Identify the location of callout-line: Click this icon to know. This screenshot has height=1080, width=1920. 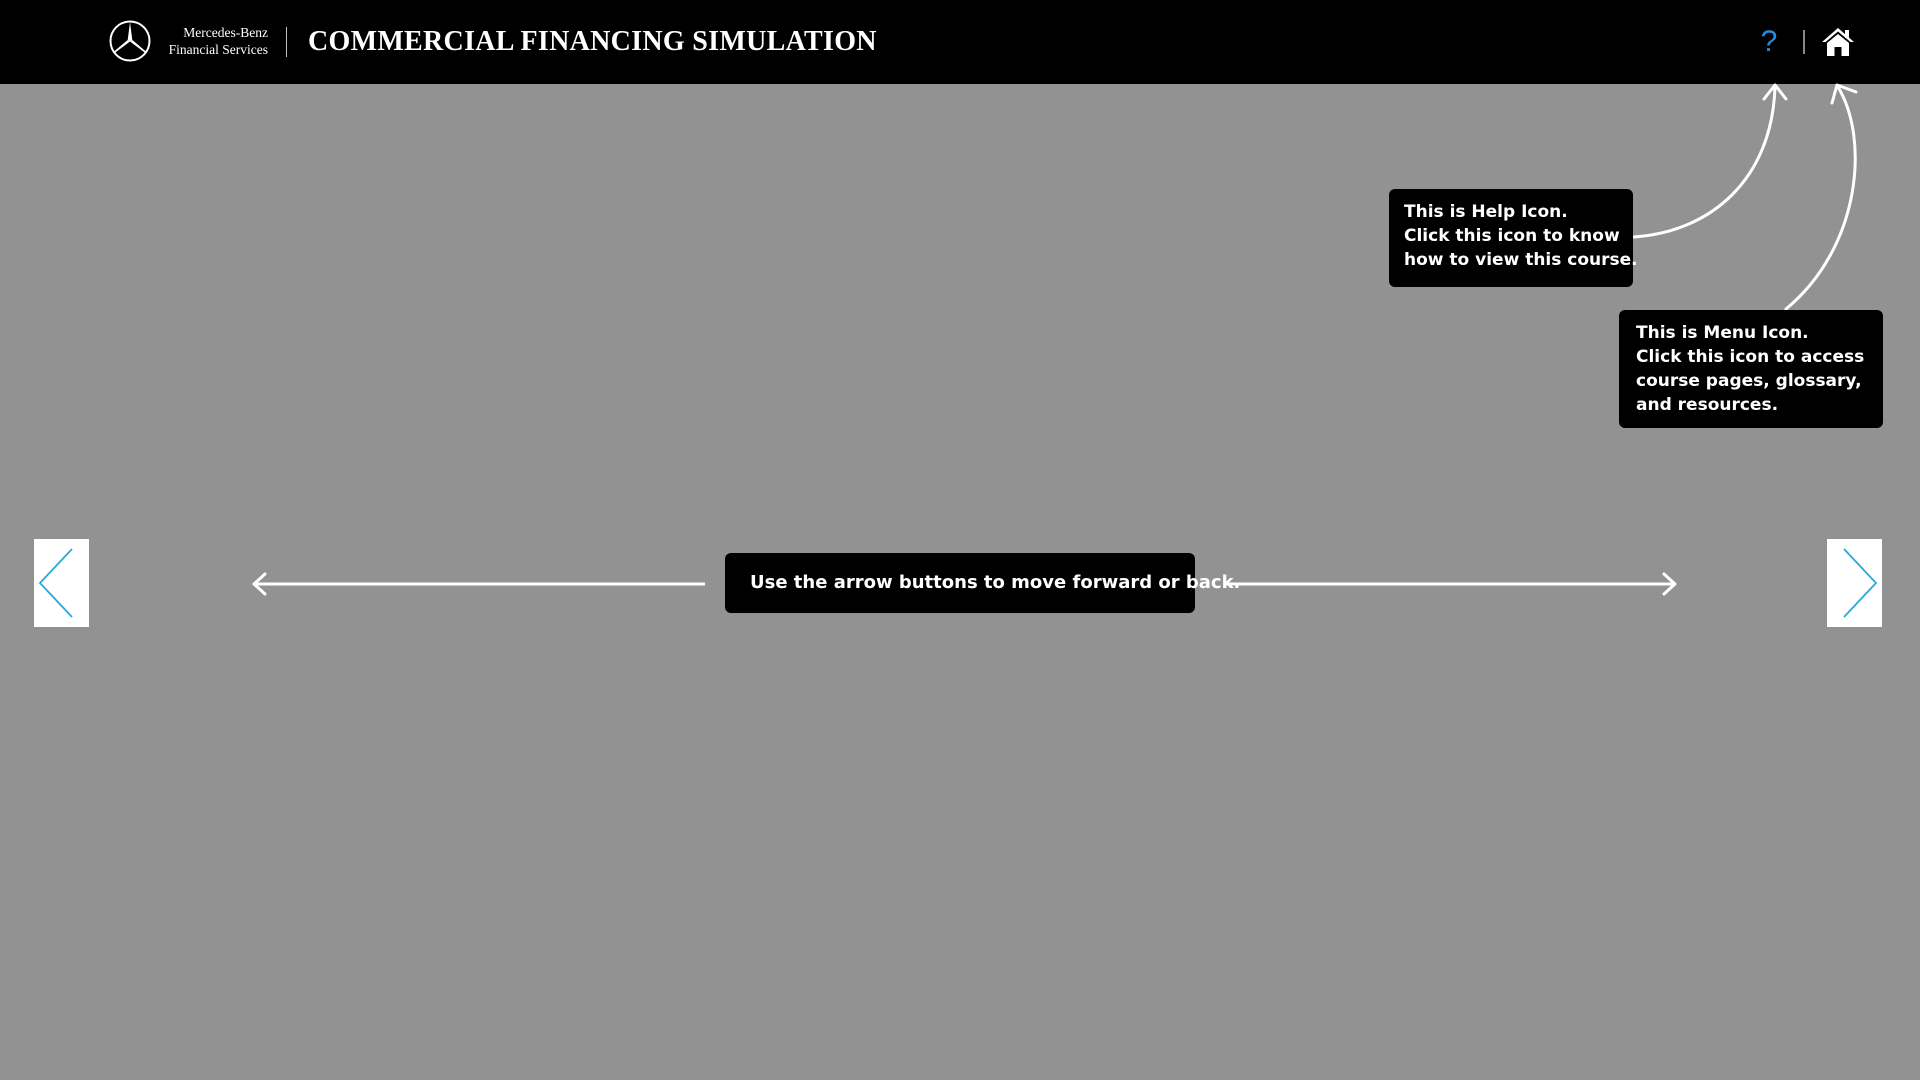
(1512, 236).